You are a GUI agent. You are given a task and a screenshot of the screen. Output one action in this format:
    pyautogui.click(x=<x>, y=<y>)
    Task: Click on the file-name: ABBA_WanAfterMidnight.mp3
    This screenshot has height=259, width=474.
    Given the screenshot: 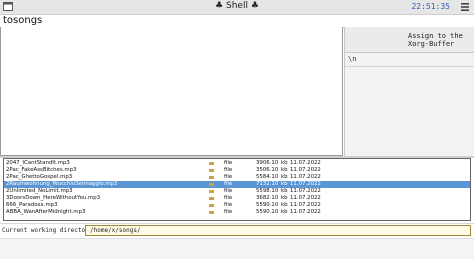 What is the action you would take?
    pyautogui.click(x=46, y=212)
    